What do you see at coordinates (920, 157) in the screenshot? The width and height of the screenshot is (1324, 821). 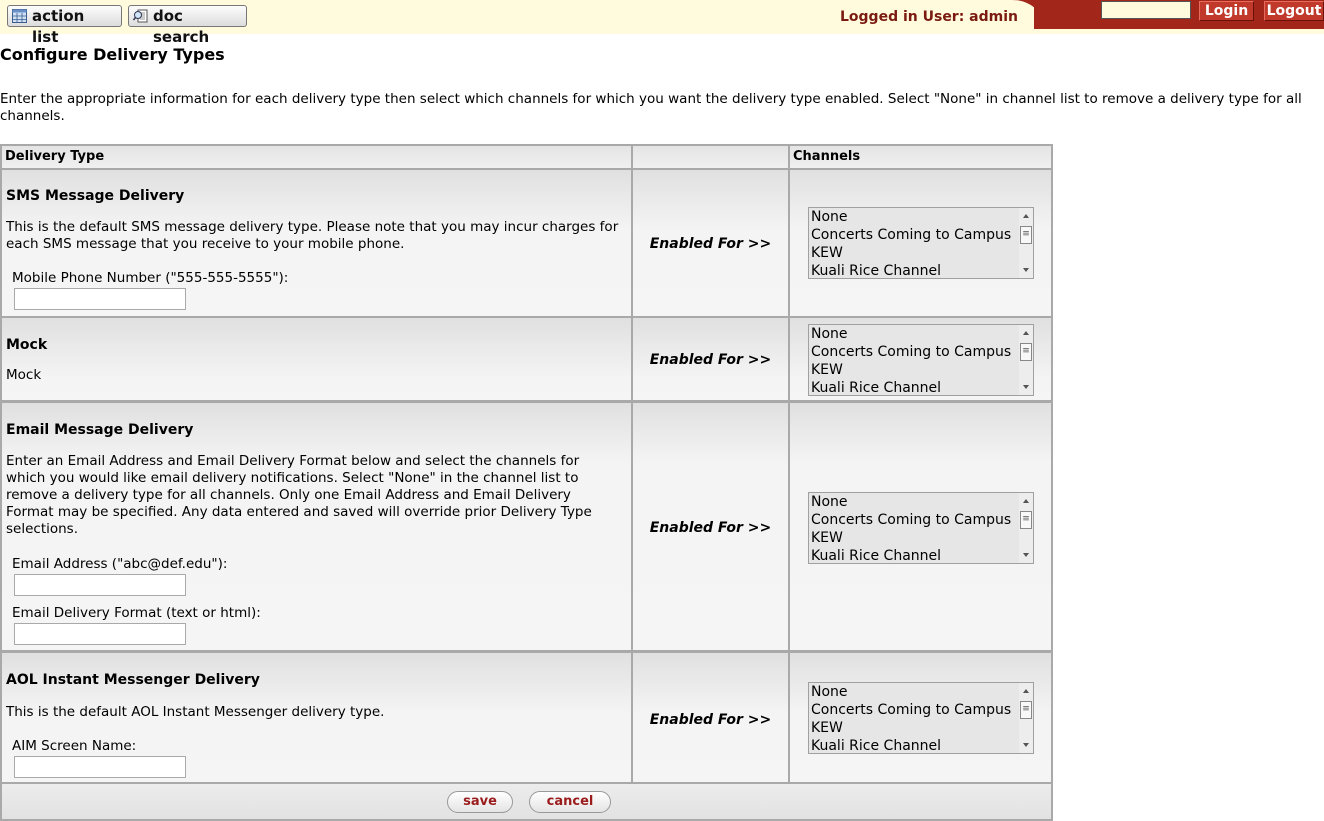 I see `header-channels: Channels` at bounding box center [920, 157].